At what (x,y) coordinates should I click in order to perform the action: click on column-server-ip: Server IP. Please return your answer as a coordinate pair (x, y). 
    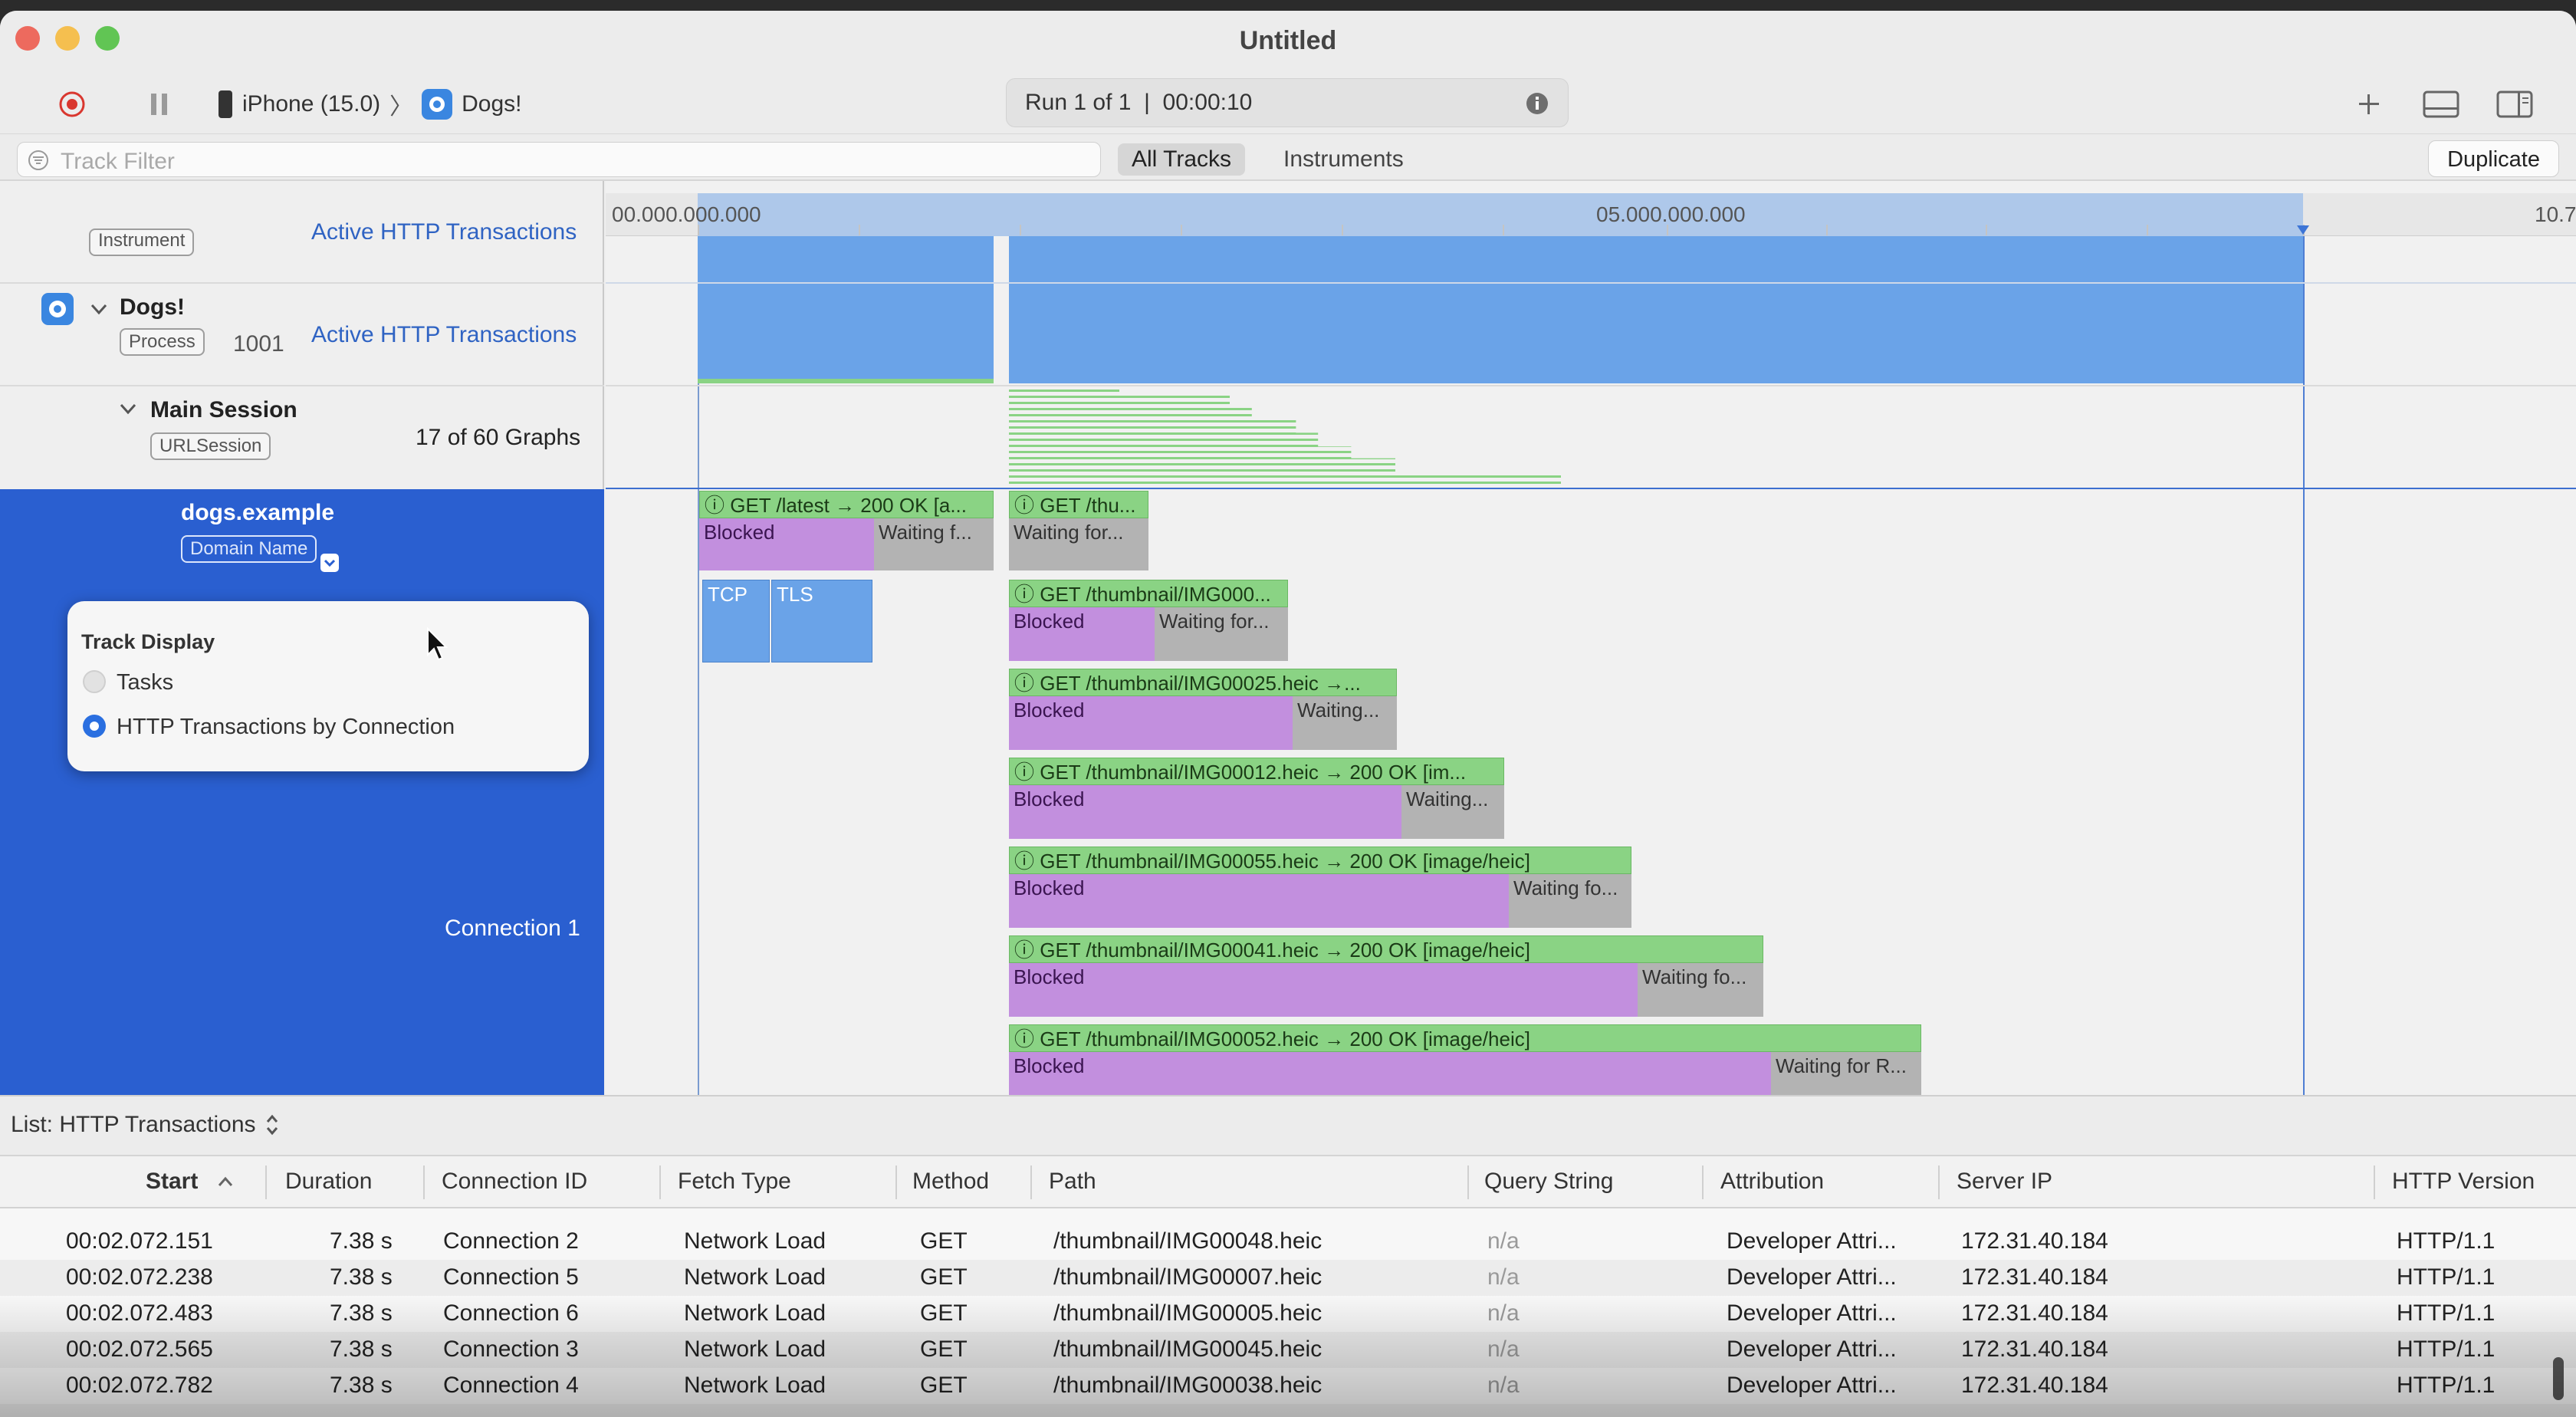
    Looking at the image, I should click on (2005, 1182).